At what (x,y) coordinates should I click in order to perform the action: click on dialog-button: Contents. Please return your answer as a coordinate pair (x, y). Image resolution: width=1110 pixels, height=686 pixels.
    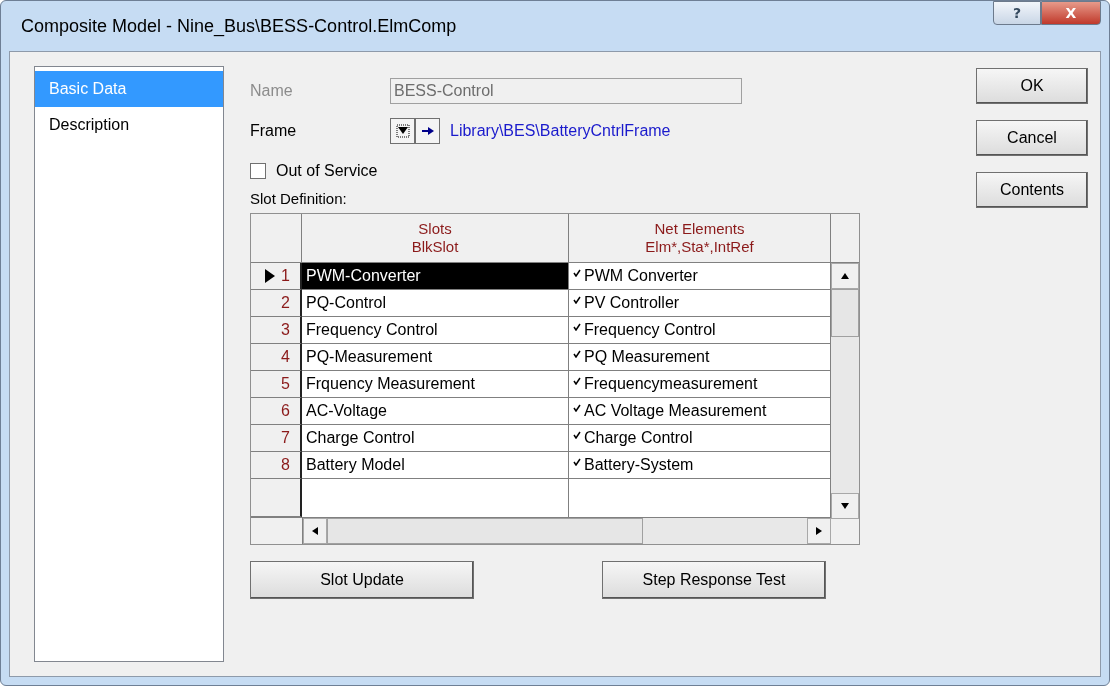
    Looking at the image, I should click on (1032, 190).